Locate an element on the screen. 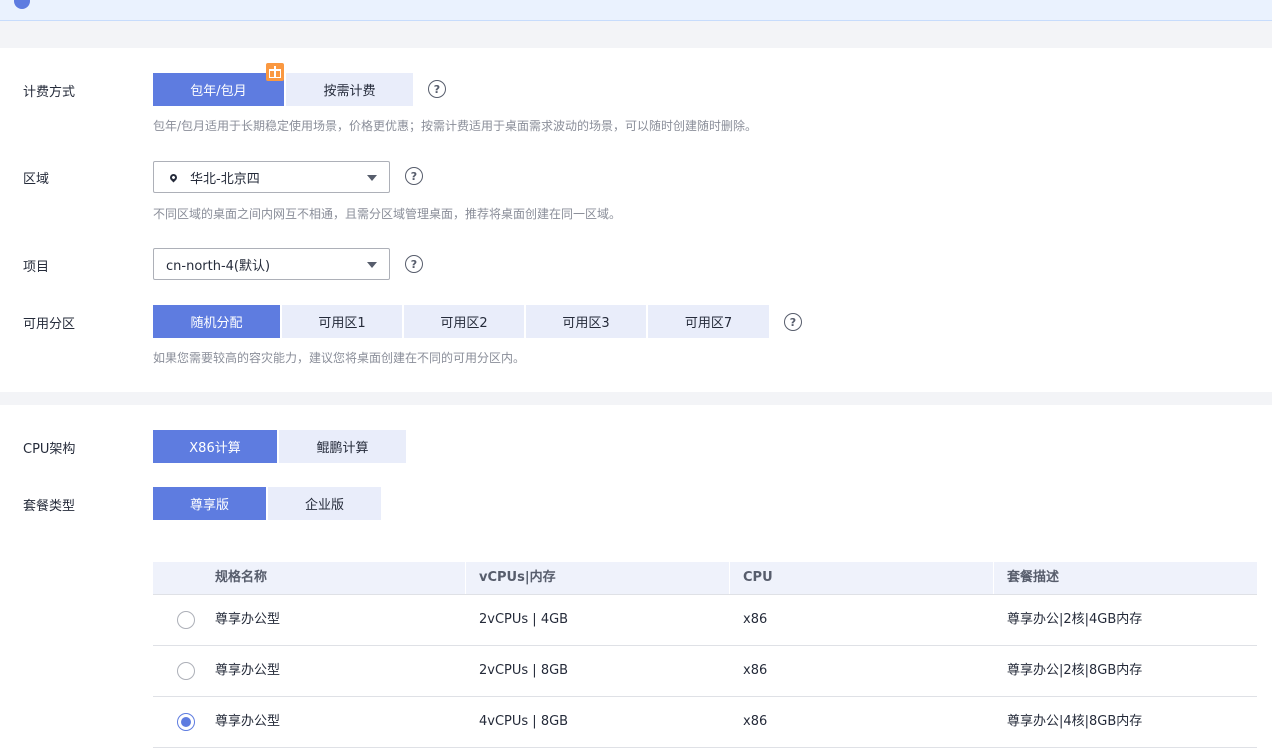  az-hint: 如果您需要较高的容灾能力，建议您将桌面创建在不同的可用分区内。 is located at coordinates (339, 358).